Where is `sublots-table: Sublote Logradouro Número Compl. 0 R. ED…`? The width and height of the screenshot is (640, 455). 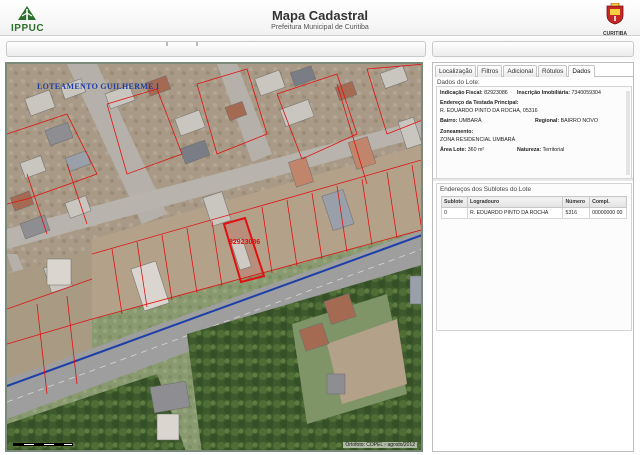
sublots-table: Sublote Logradouro Número Compl. 0 R. ED… is located at coordinates (533, 207).